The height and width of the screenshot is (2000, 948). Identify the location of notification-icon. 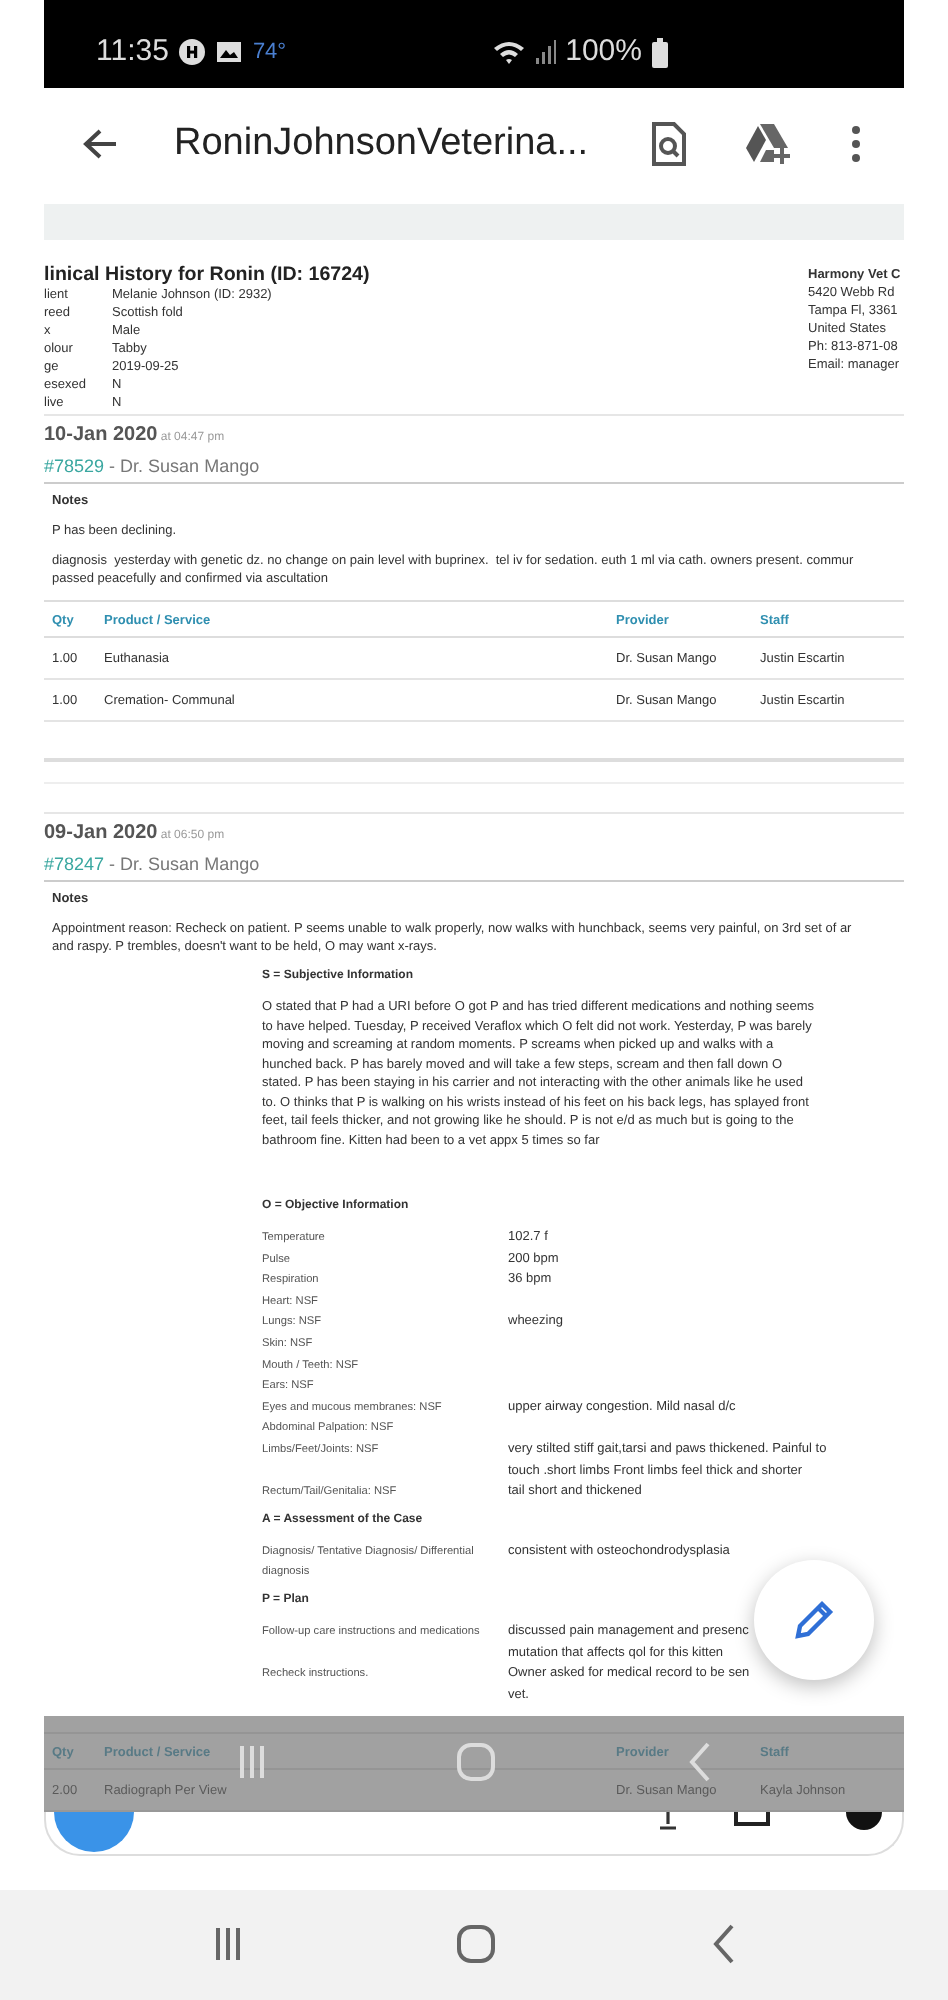
(192, 52).